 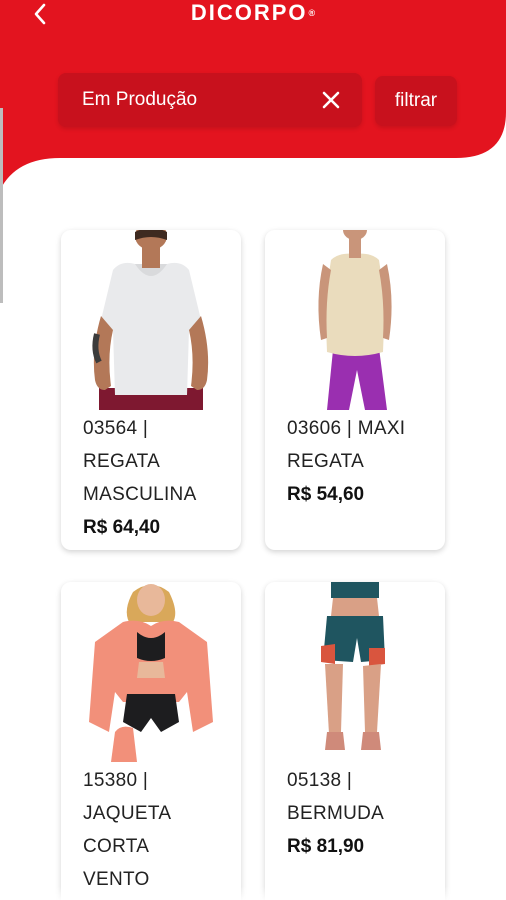 I want to click on product-name-line: JAQUETA, so click(x=127, y=813).